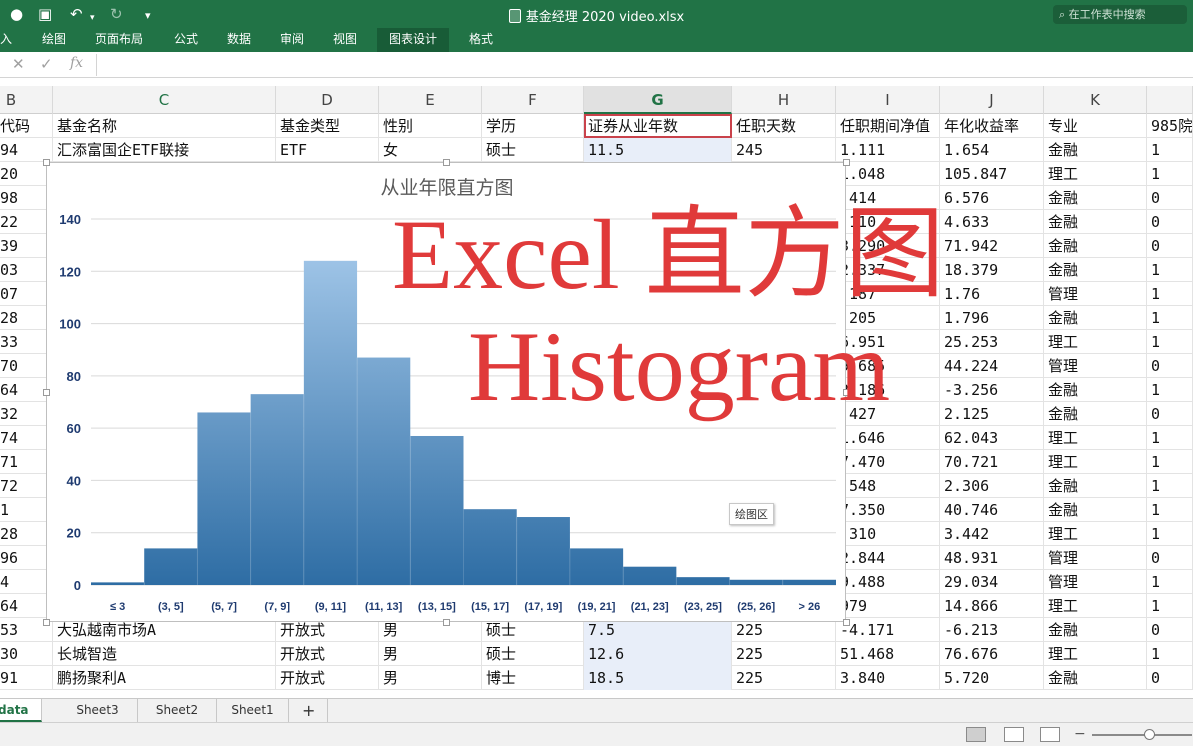  I want to click on cell-annual-return: 2.306, so click(992, 486).